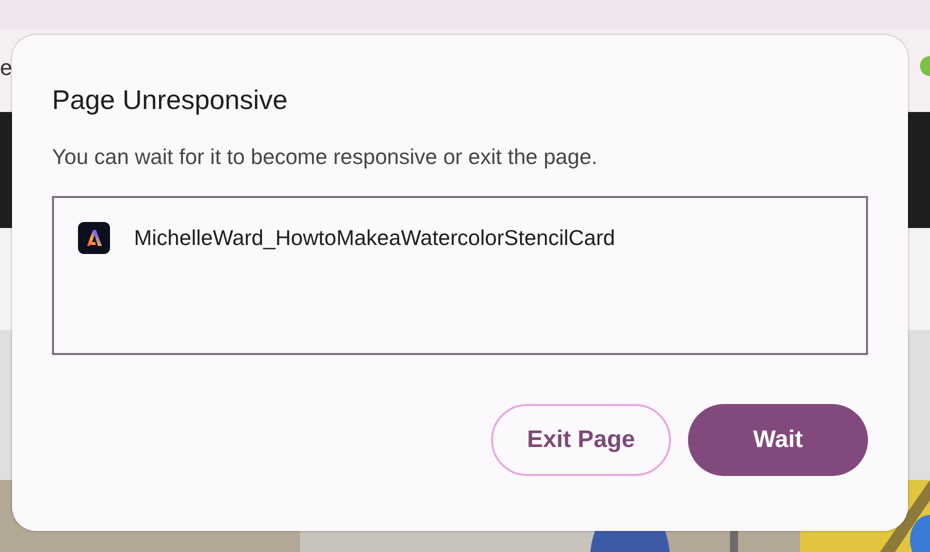 The height and width of the screenshot is (552, 930). Describe the element at coordinates (6, 68) in the screenshot. I see `tab-title: e` at that location.